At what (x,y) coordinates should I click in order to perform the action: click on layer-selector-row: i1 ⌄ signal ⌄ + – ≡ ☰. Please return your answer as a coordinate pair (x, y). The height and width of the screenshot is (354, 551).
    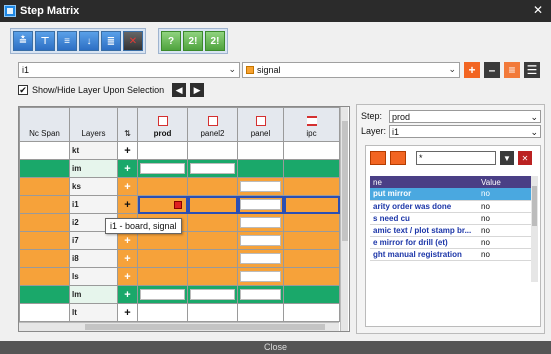
    Looking at the image, I should click on (280, 70).